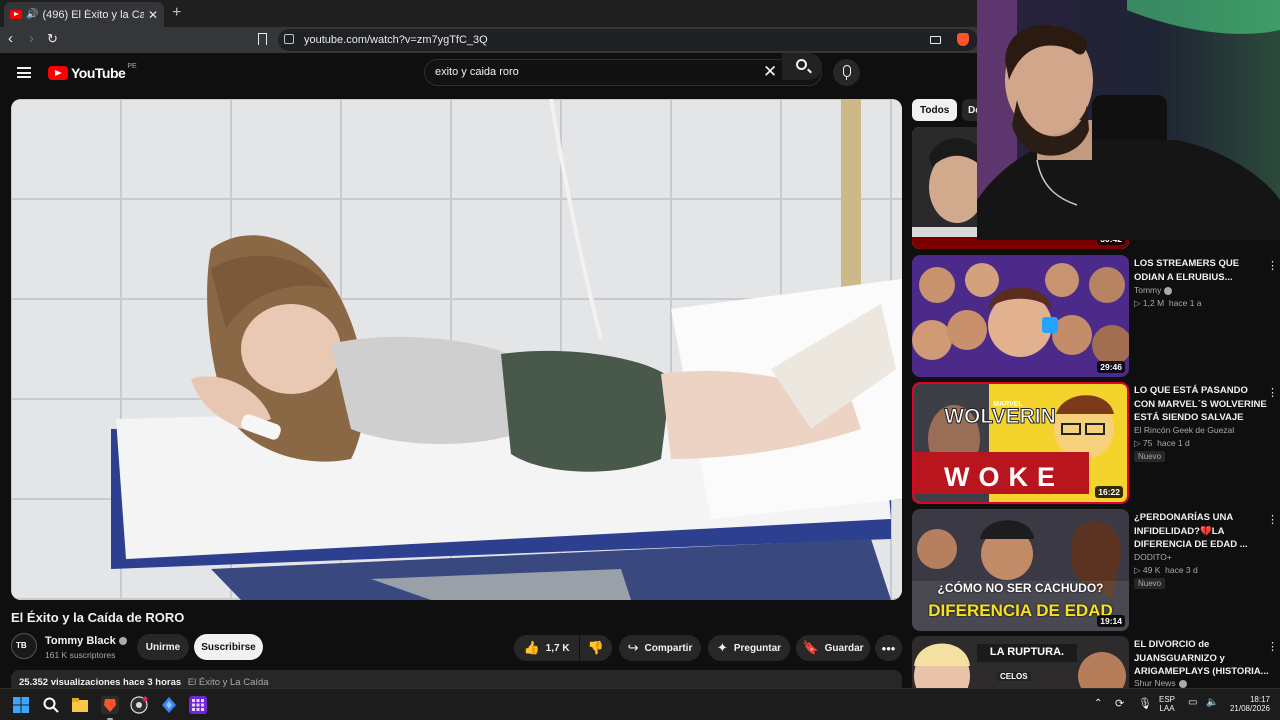 This screenshot has height=720, width=1280. Describe the element at coordinates (153, 15) in the screenshot. I see `tab-close-icon: ✕` at that location.